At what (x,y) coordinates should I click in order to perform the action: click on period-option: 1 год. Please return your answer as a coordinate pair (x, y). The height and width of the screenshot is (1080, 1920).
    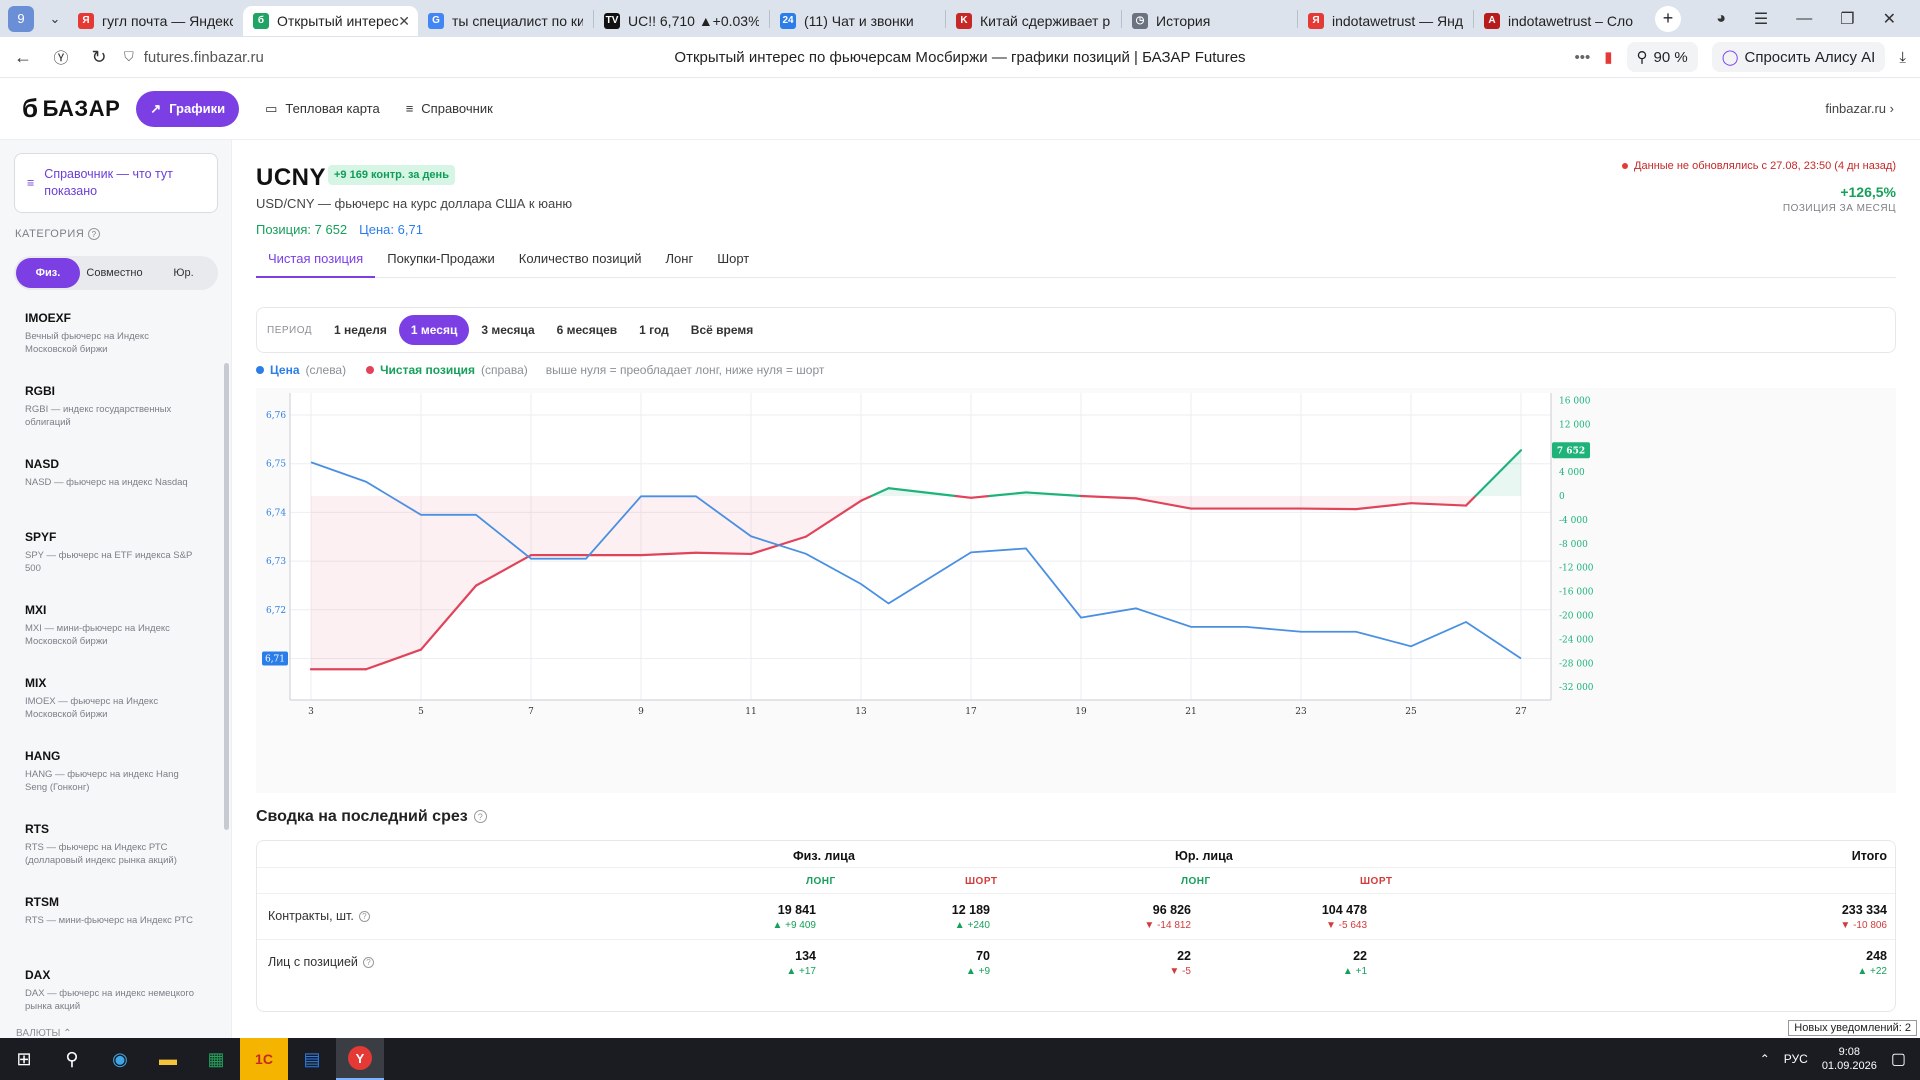
    Looking at the image, I should click on (654, 330).